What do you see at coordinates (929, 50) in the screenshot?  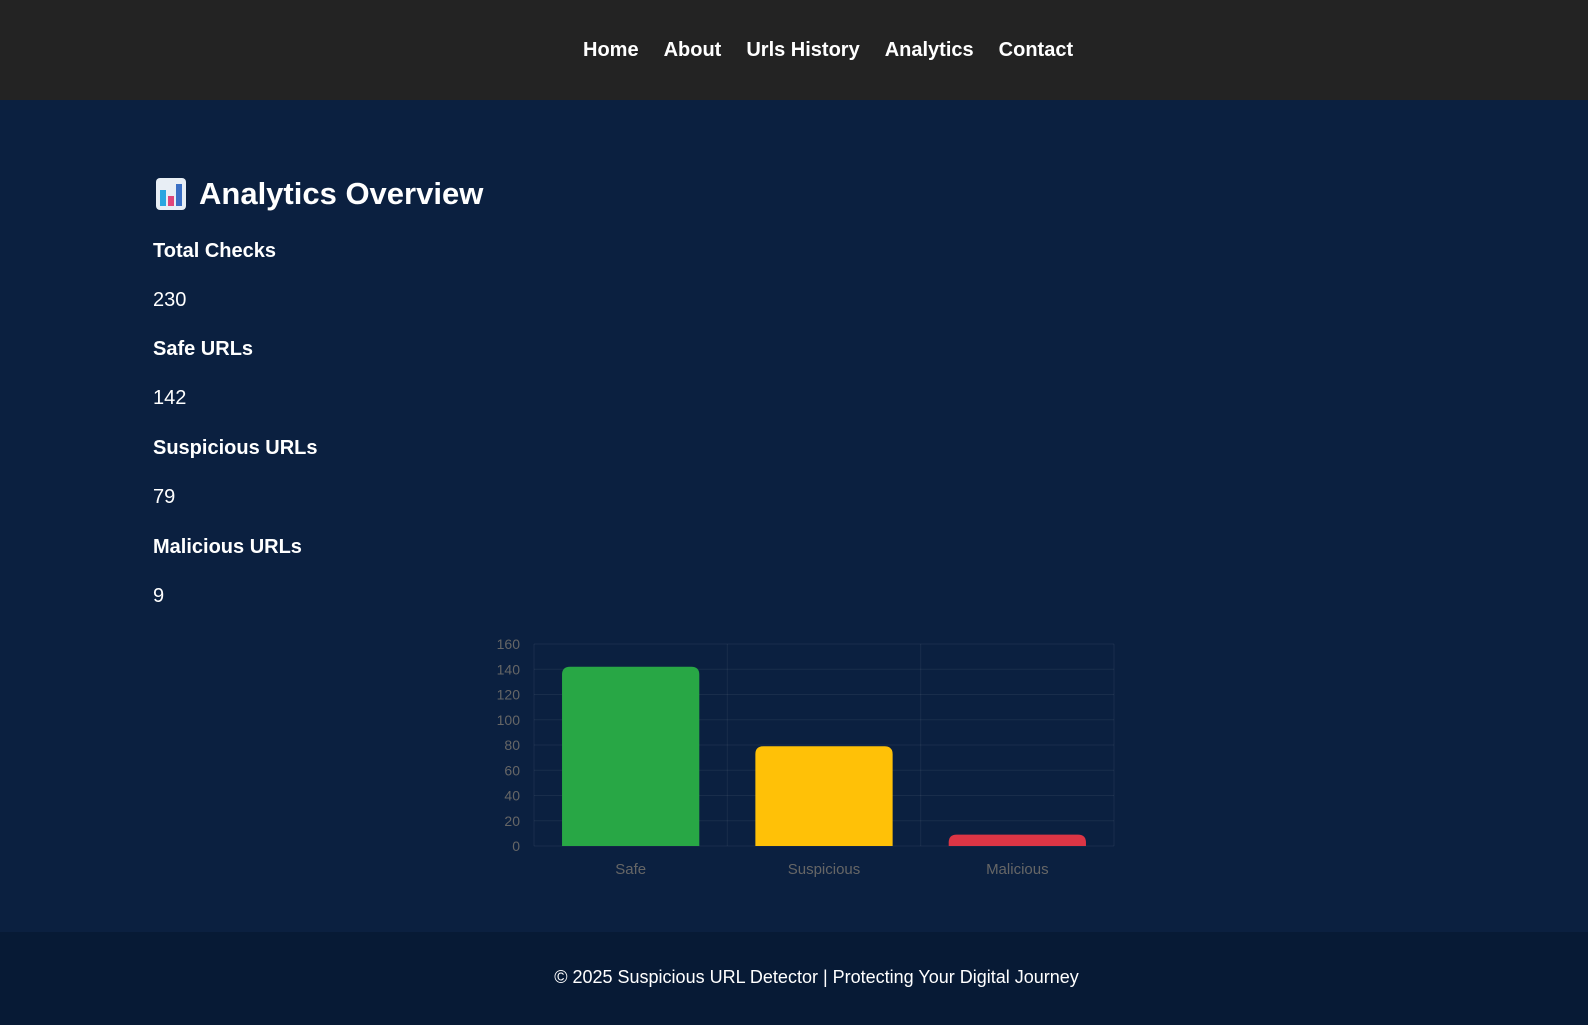 I see `nav-link-analytics: Analytics` at bounding box center [929, 50].